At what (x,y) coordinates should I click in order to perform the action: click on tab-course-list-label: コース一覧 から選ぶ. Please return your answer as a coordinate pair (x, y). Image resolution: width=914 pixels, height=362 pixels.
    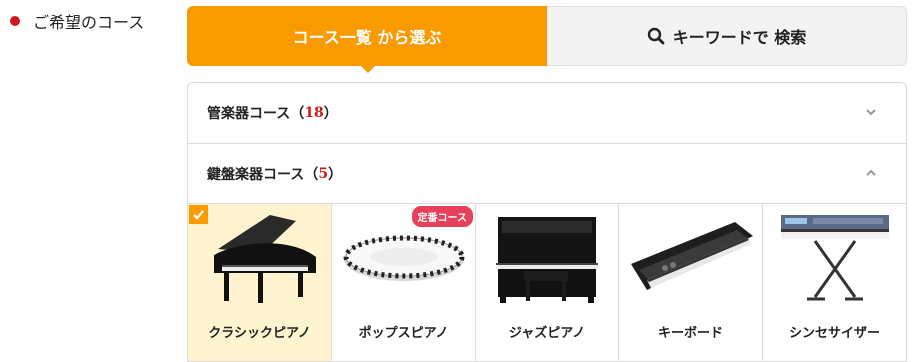
    Looking at the image, I should click on (367, 37).